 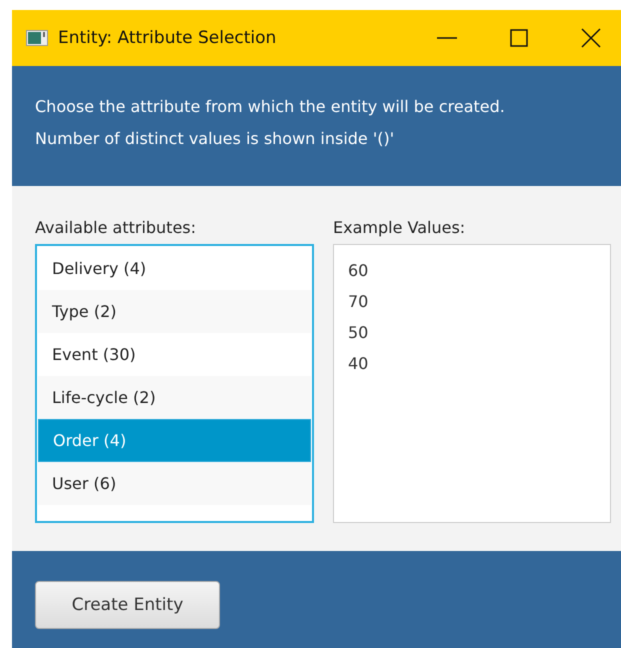 I want to click on list-item: Event (30), so click(x=174, y=354).